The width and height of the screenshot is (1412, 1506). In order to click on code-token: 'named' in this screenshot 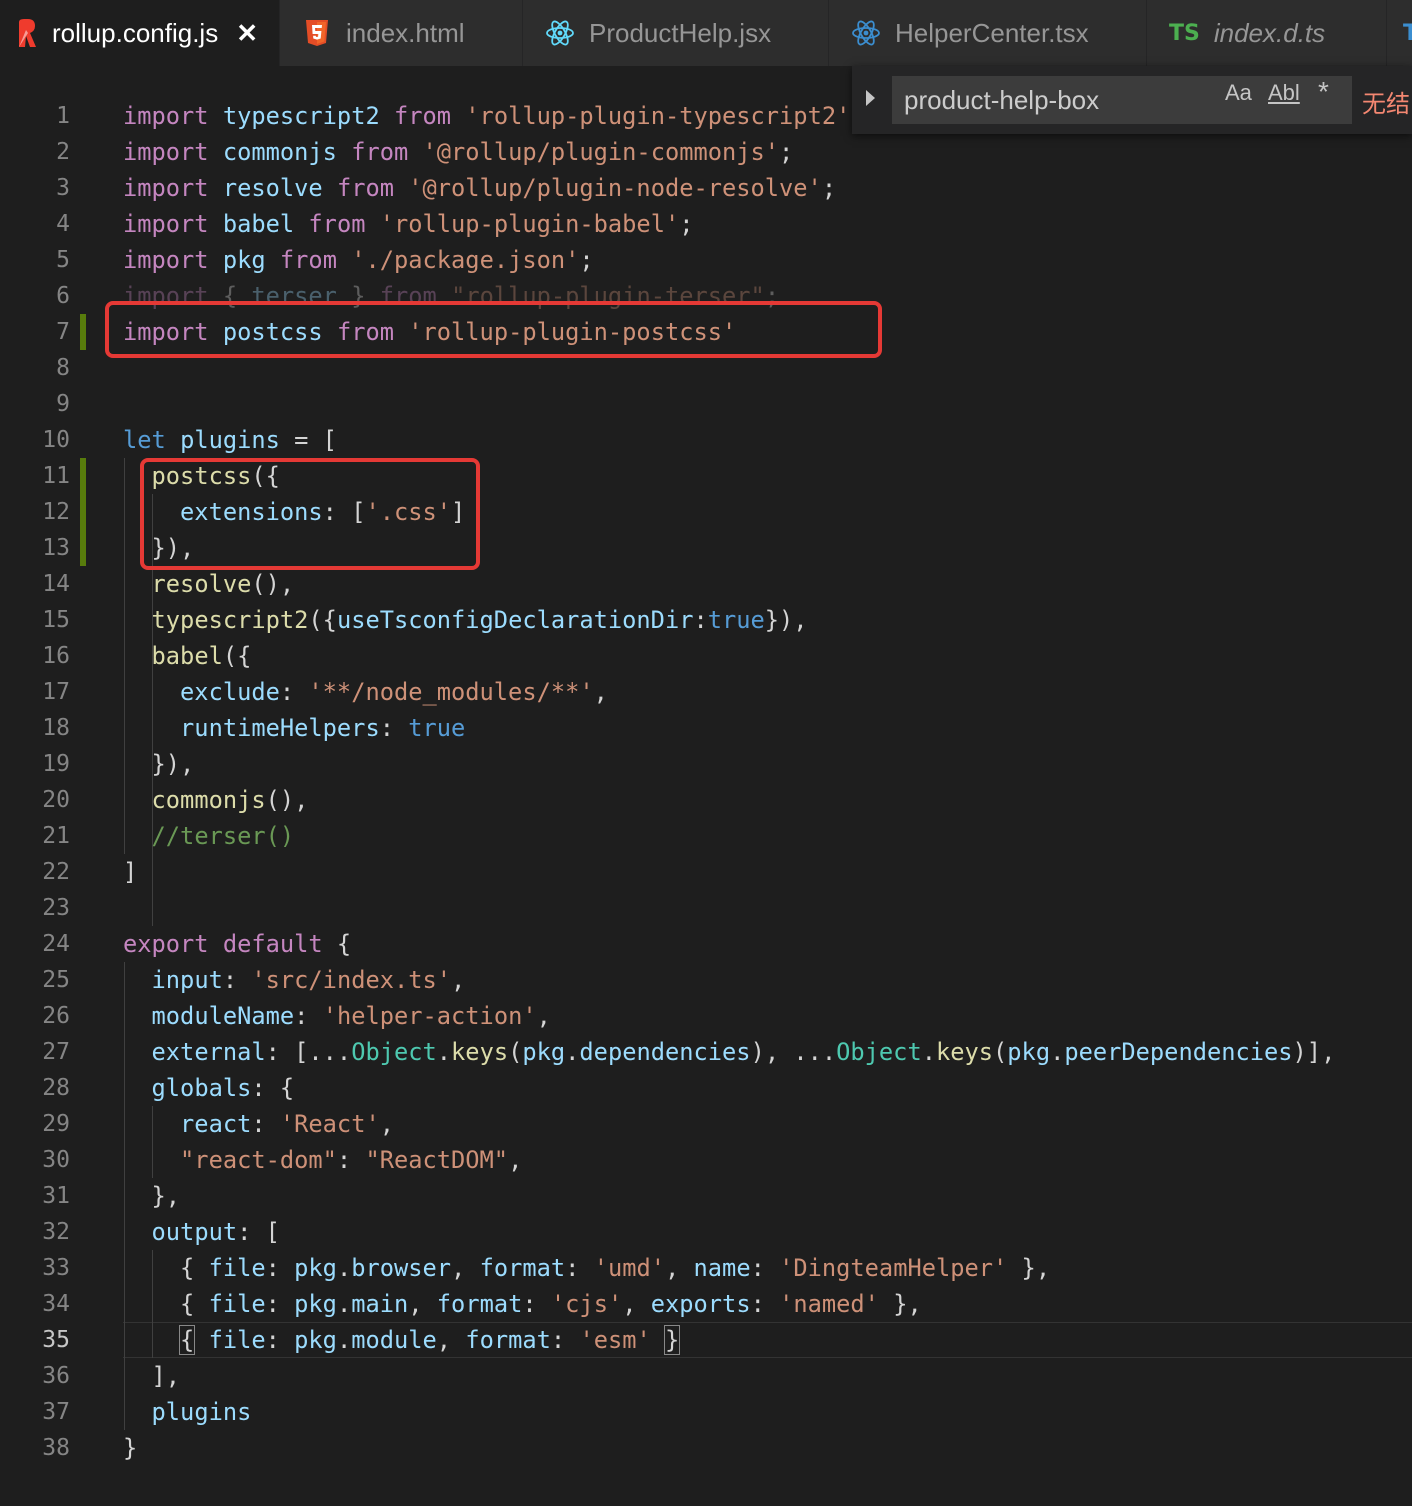, I will do `click(829, 1304)`.